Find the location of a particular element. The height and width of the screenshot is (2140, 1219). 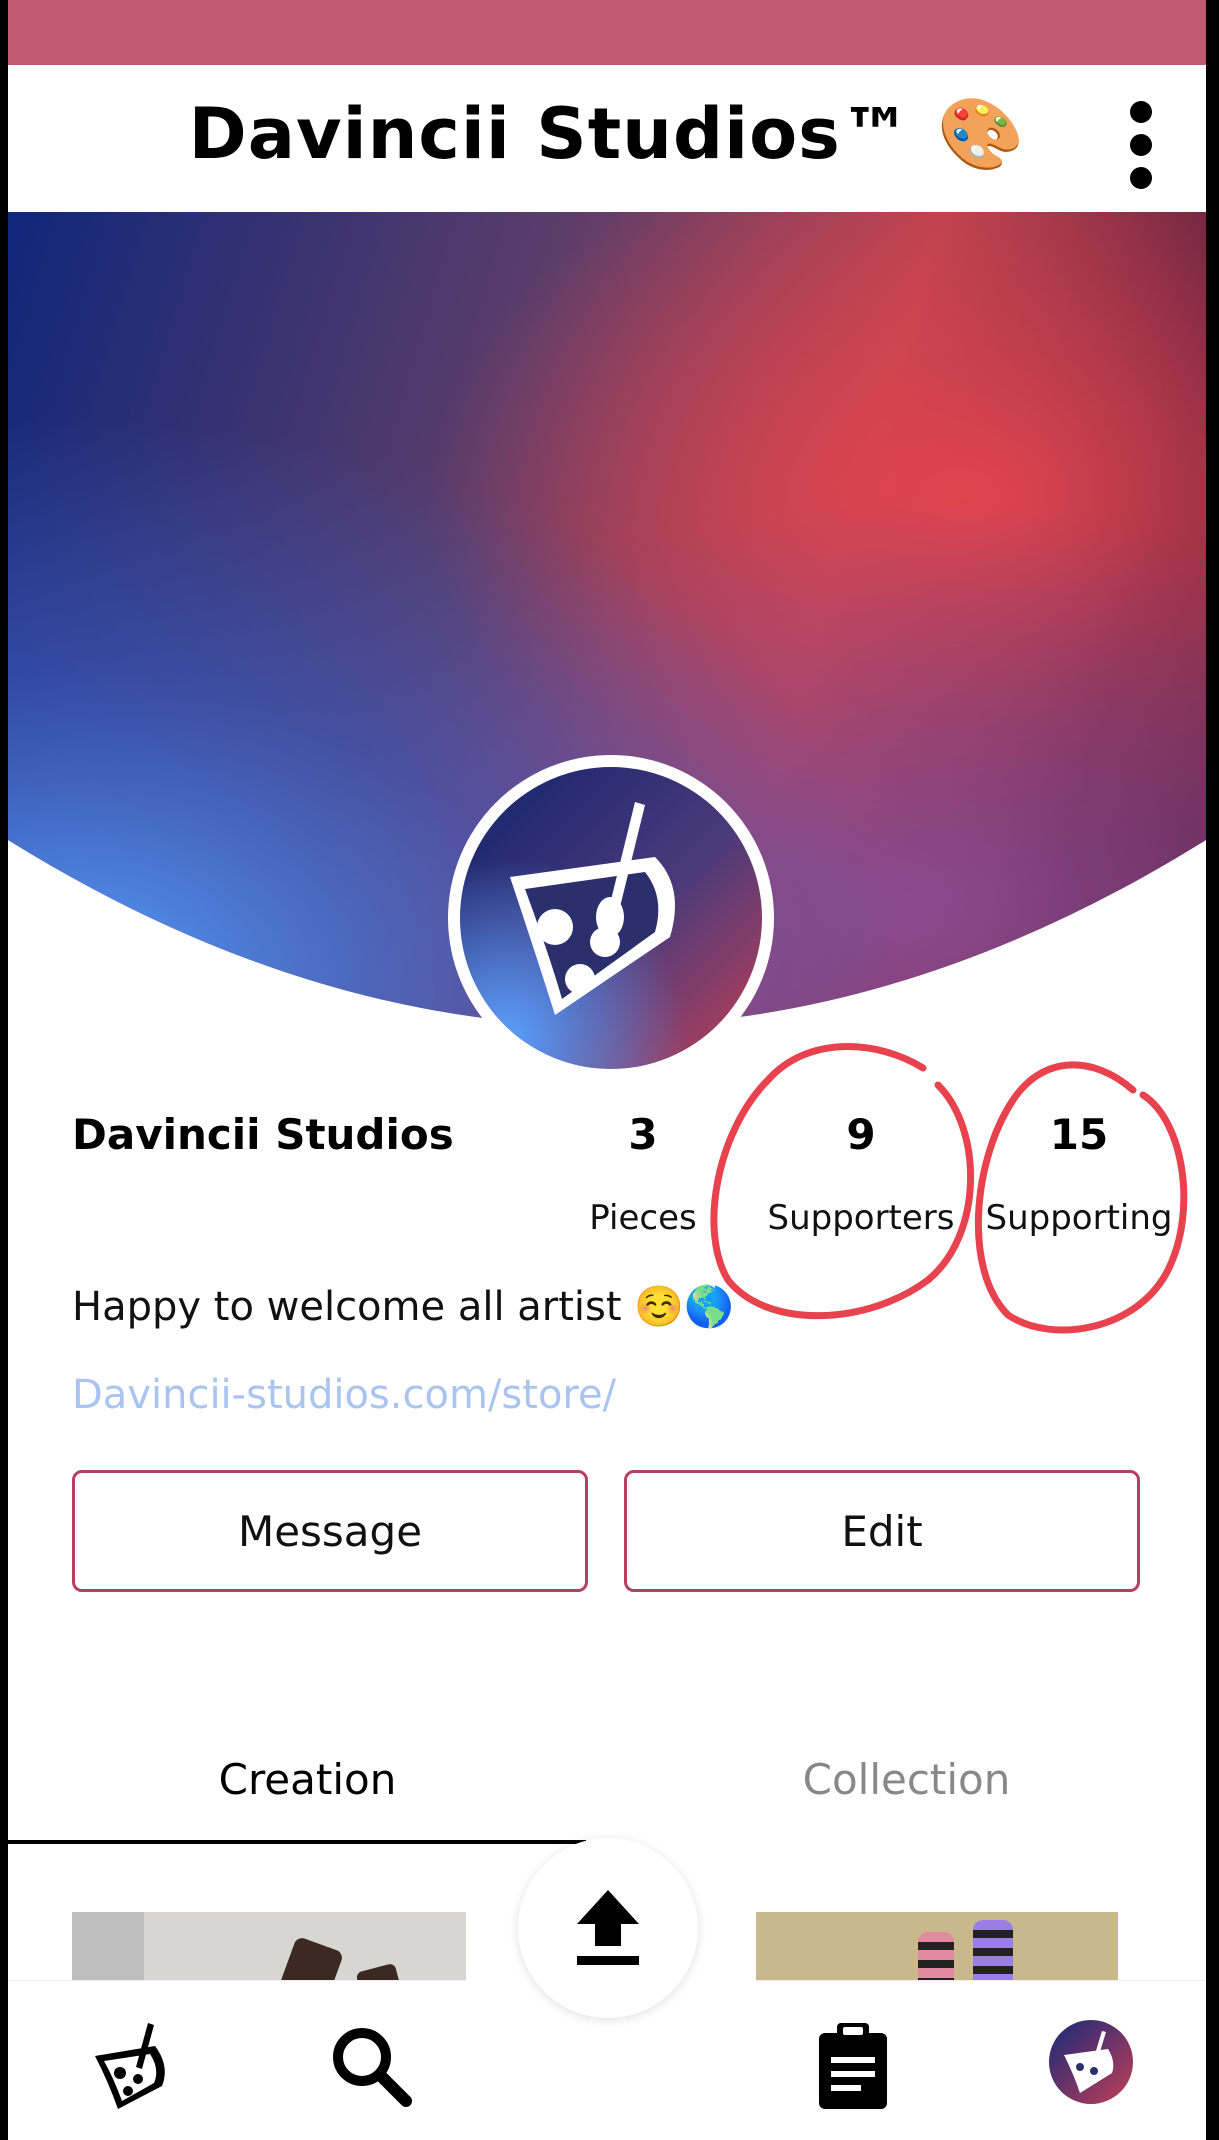

search-icon is located at coordinates (371, 2068).